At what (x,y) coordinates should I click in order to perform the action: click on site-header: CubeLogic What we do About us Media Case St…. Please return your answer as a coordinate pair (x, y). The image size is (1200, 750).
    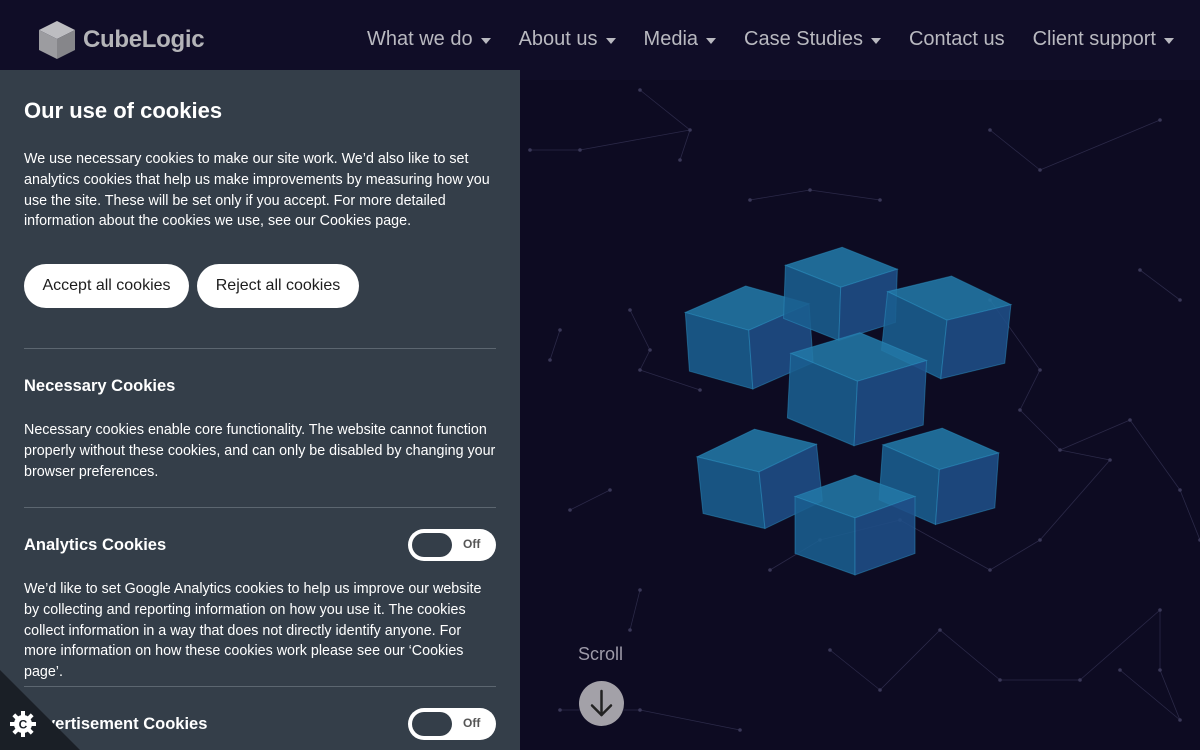
    Looking at the image, I should click on (600, 40).